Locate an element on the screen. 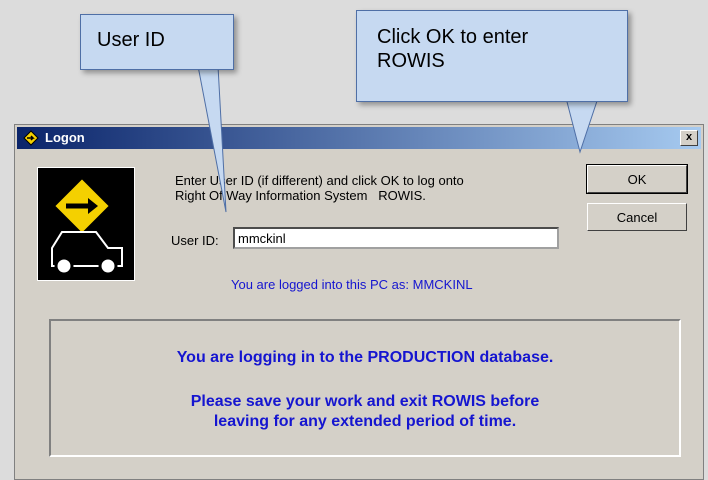 The width and height of the screenshot is (708, 480). userid-callout: User ID is located at coordinates (157, 42).